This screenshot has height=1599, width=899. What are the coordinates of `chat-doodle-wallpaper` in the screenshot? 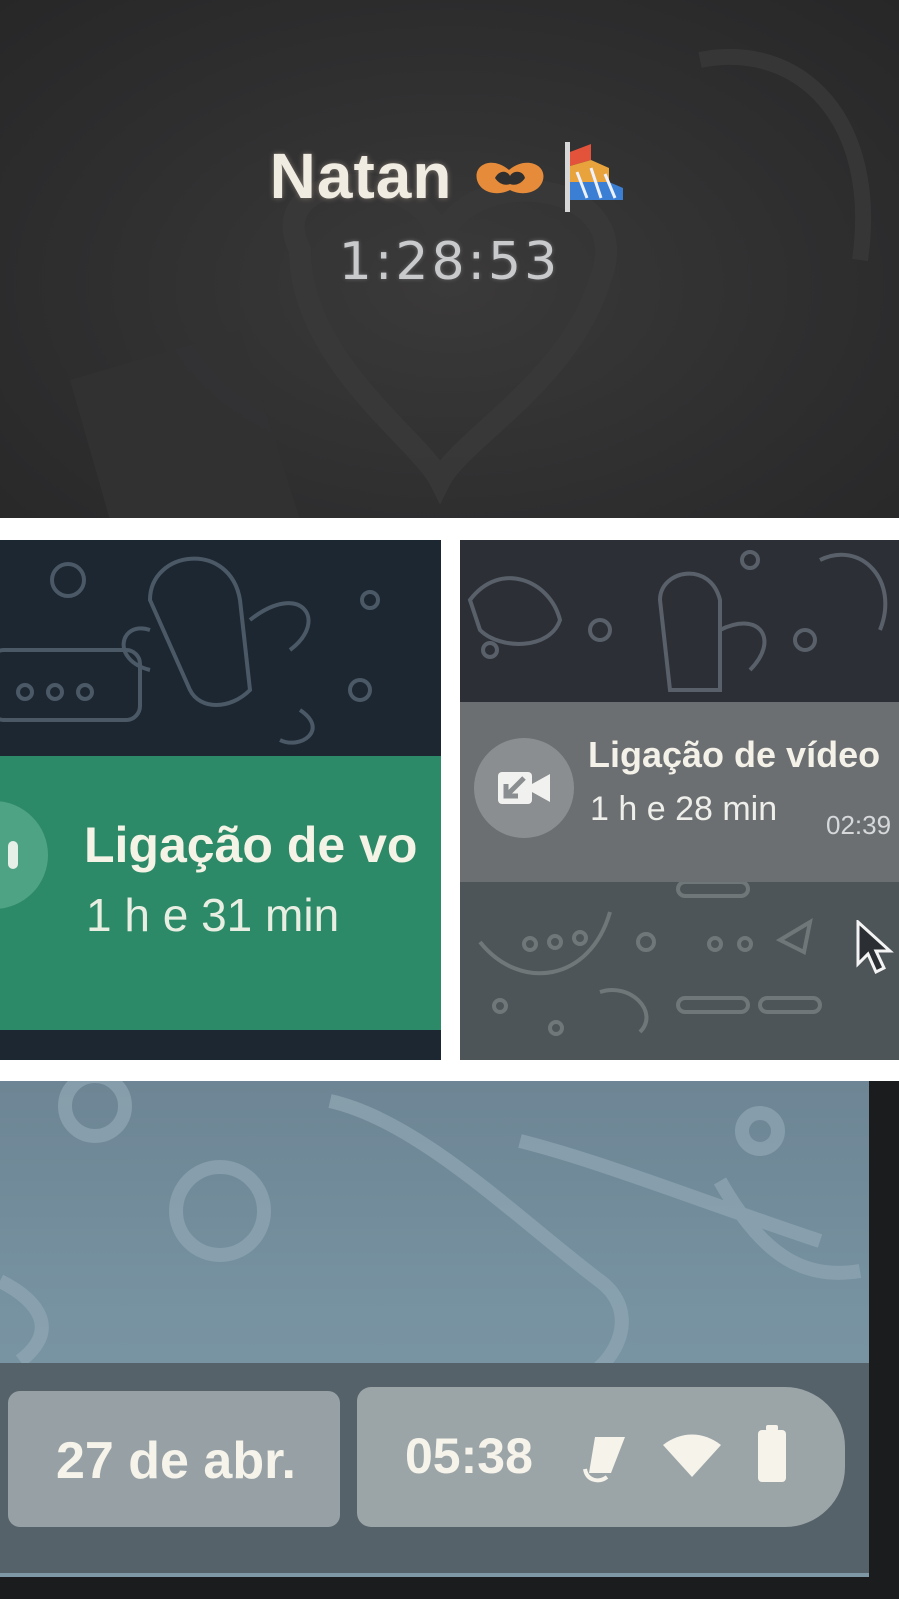 It's located at (650, 958).